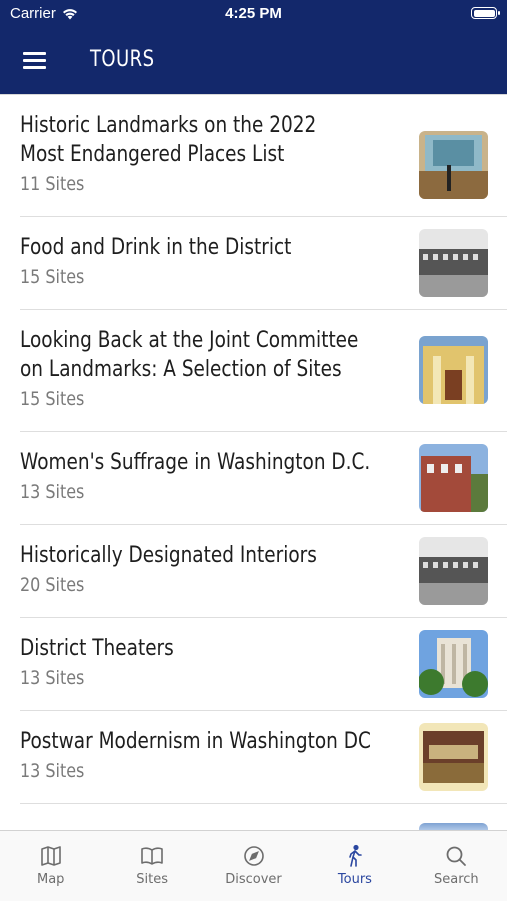 This screenshot has height=901, width=507. What do you see at coordinates (35, 61) in the screenshot?
I see `hamburger-menu-button` at bounding box center [35, 61].